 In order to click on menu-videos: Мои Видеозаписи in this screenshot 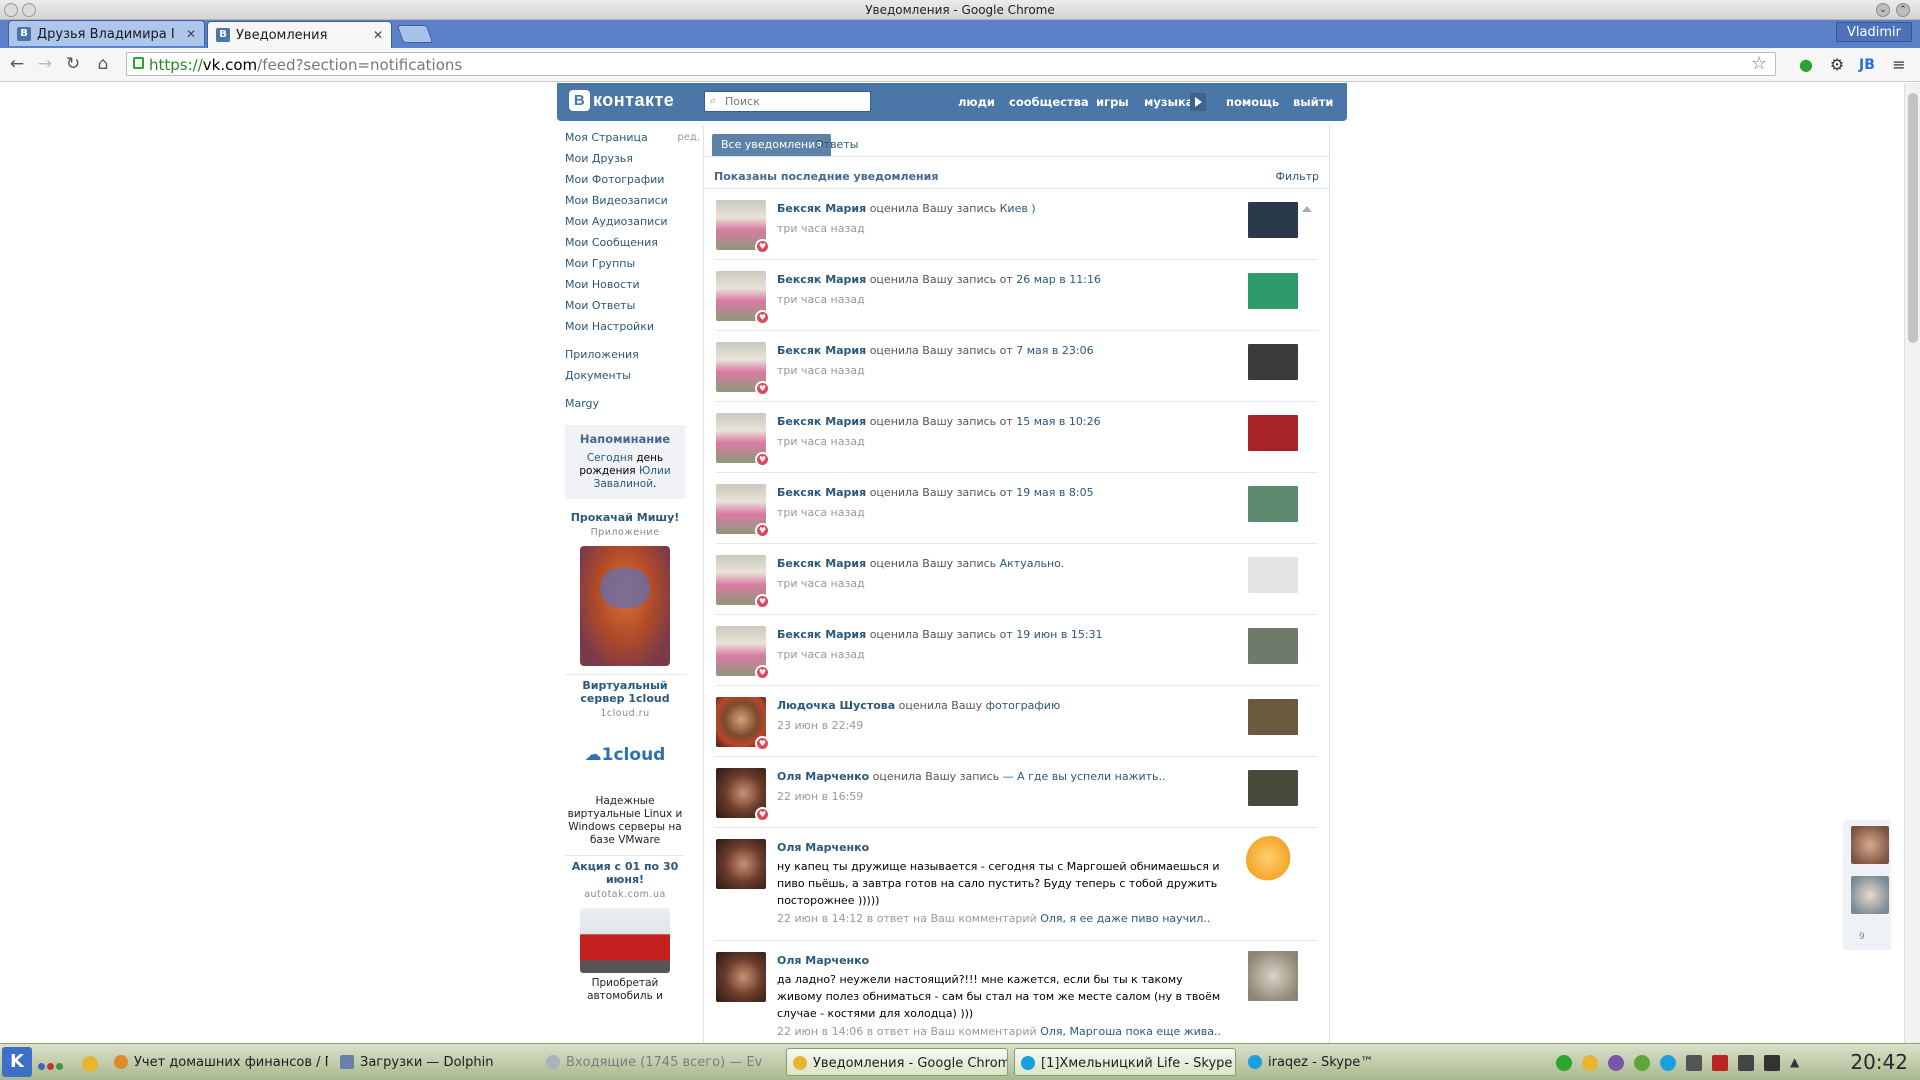, I will do `click(632, 201)`.